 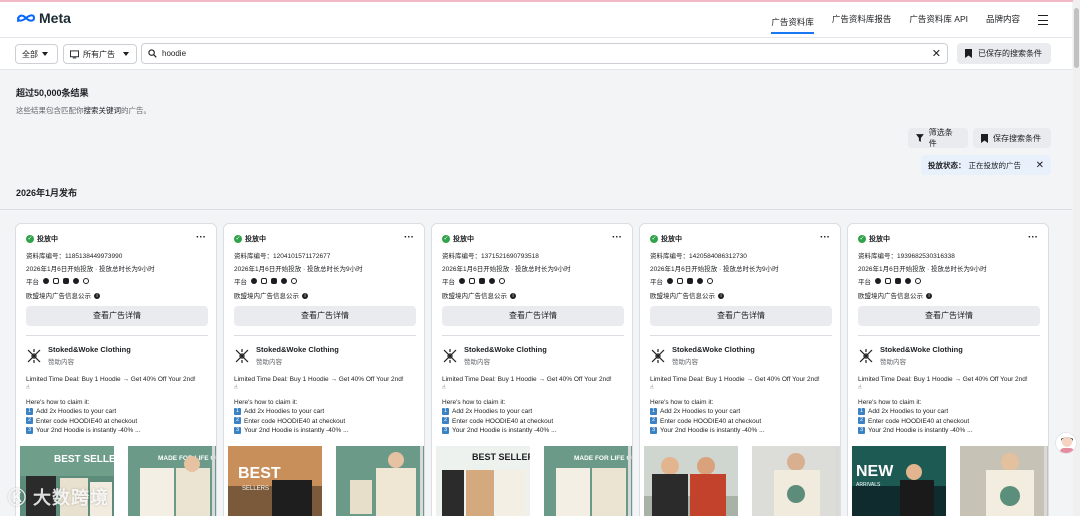 What do you see at coordinates (1040, 165) in the screenshot?
I see `close-icon: ✕` at bounding box center [1040, 165].